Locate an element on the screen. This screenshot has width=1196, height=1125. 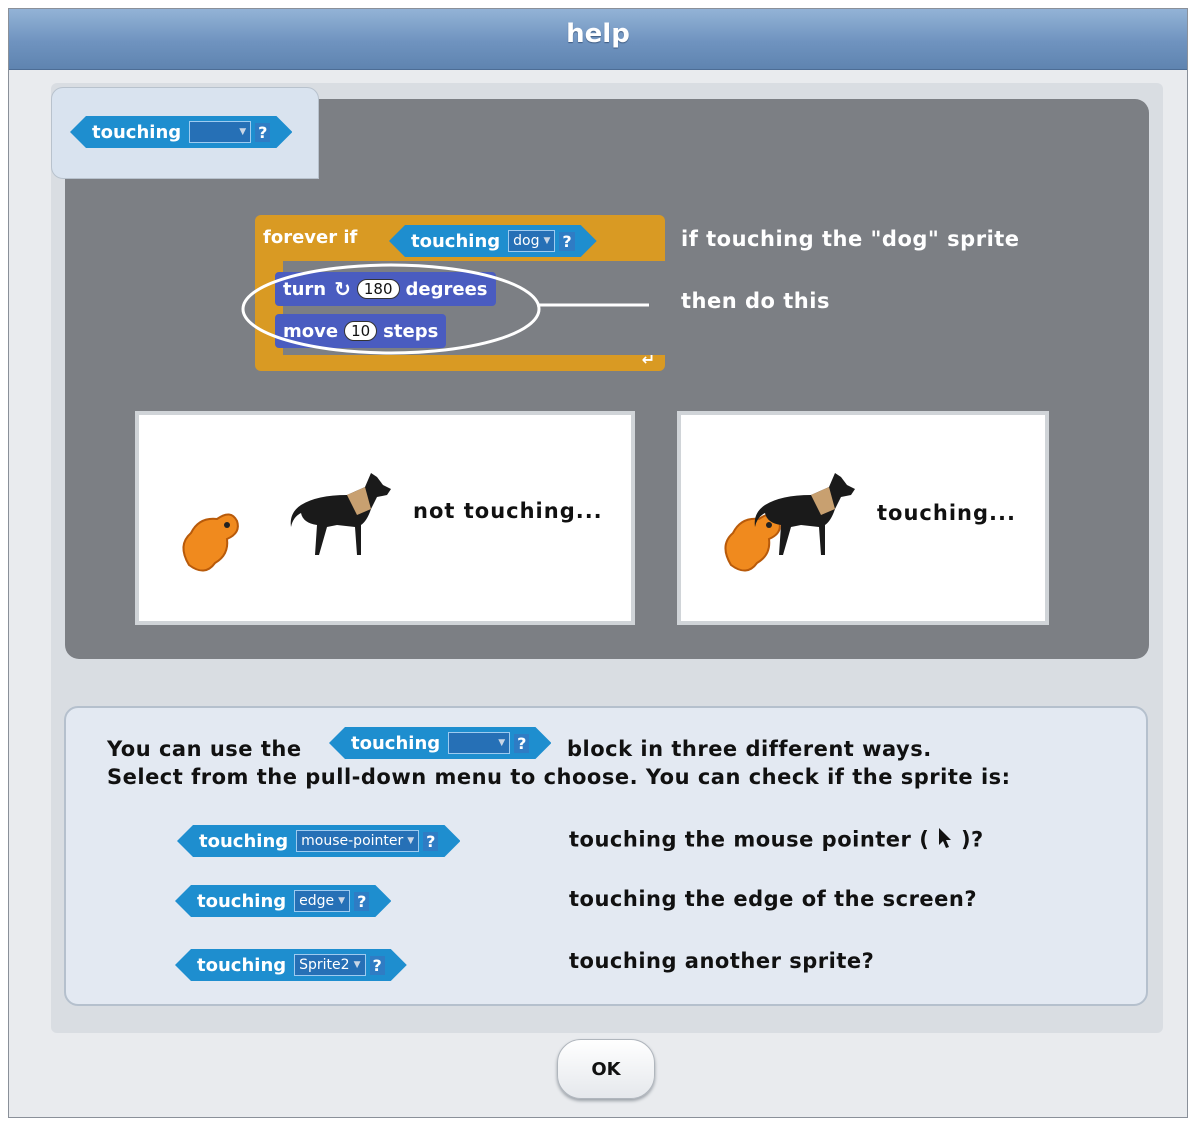
touching-edge-block: touching edge ▼ ? is located at coordinates (283, 901).